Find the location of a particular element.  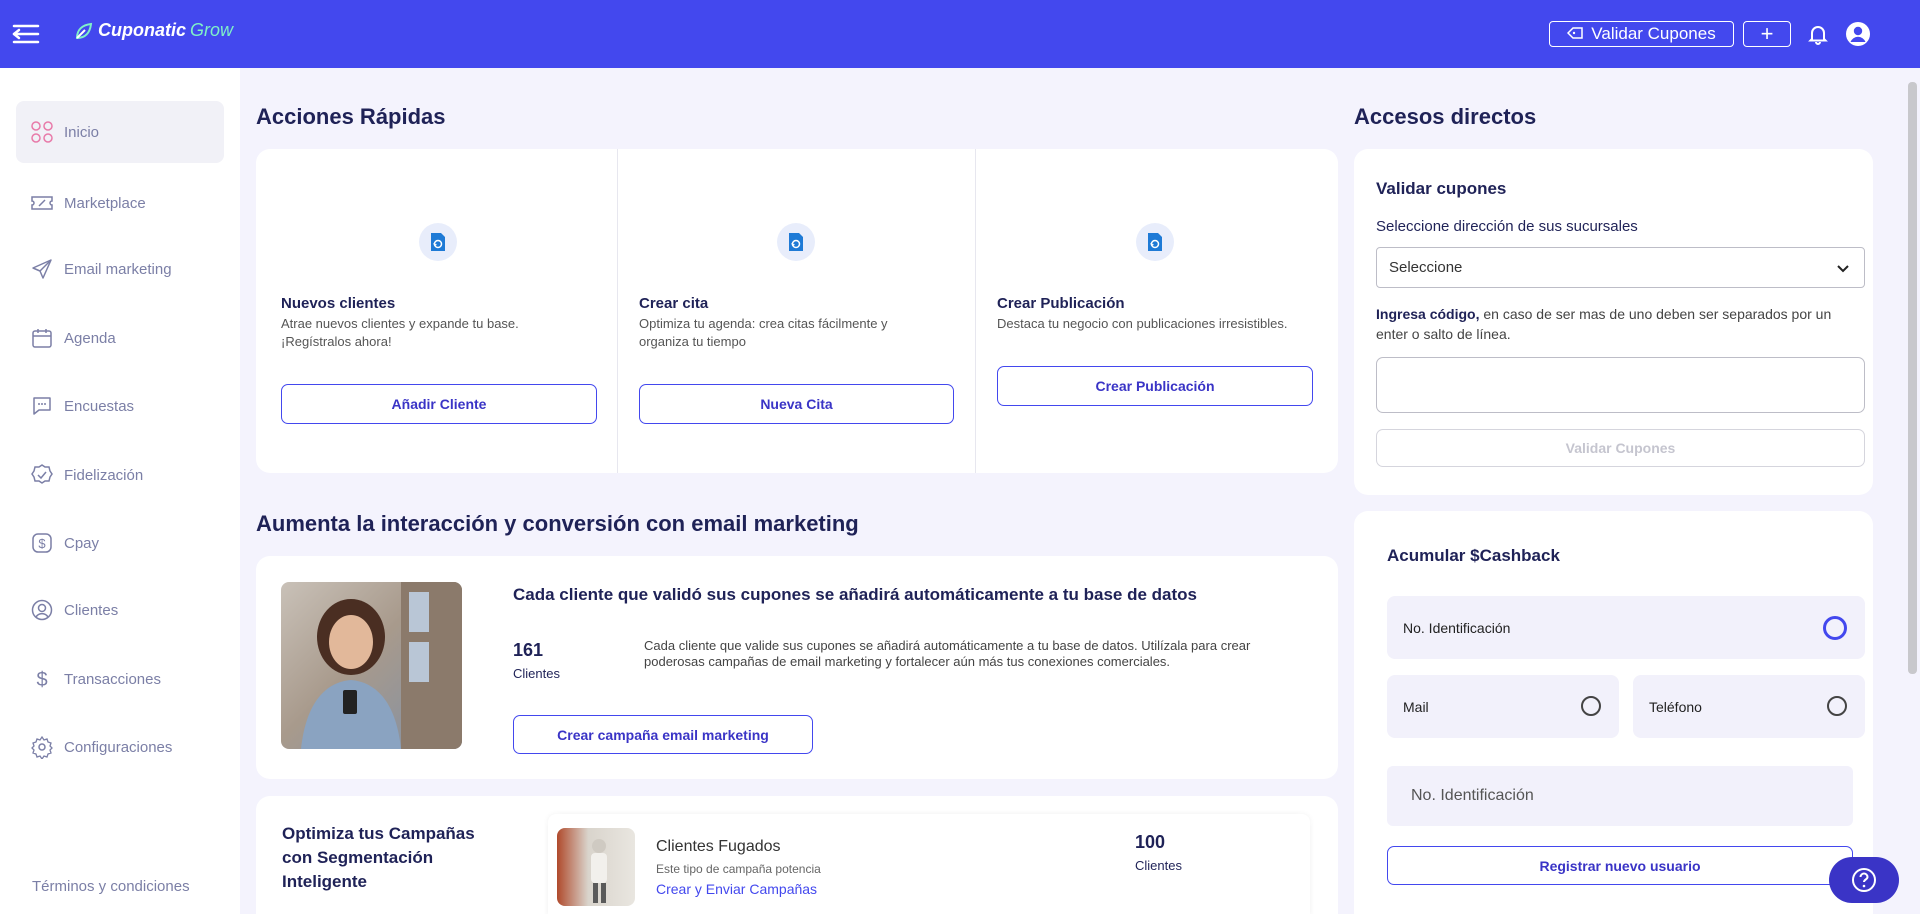

create-post-button: Crear Publicación is located at coordinates (1155, 386).